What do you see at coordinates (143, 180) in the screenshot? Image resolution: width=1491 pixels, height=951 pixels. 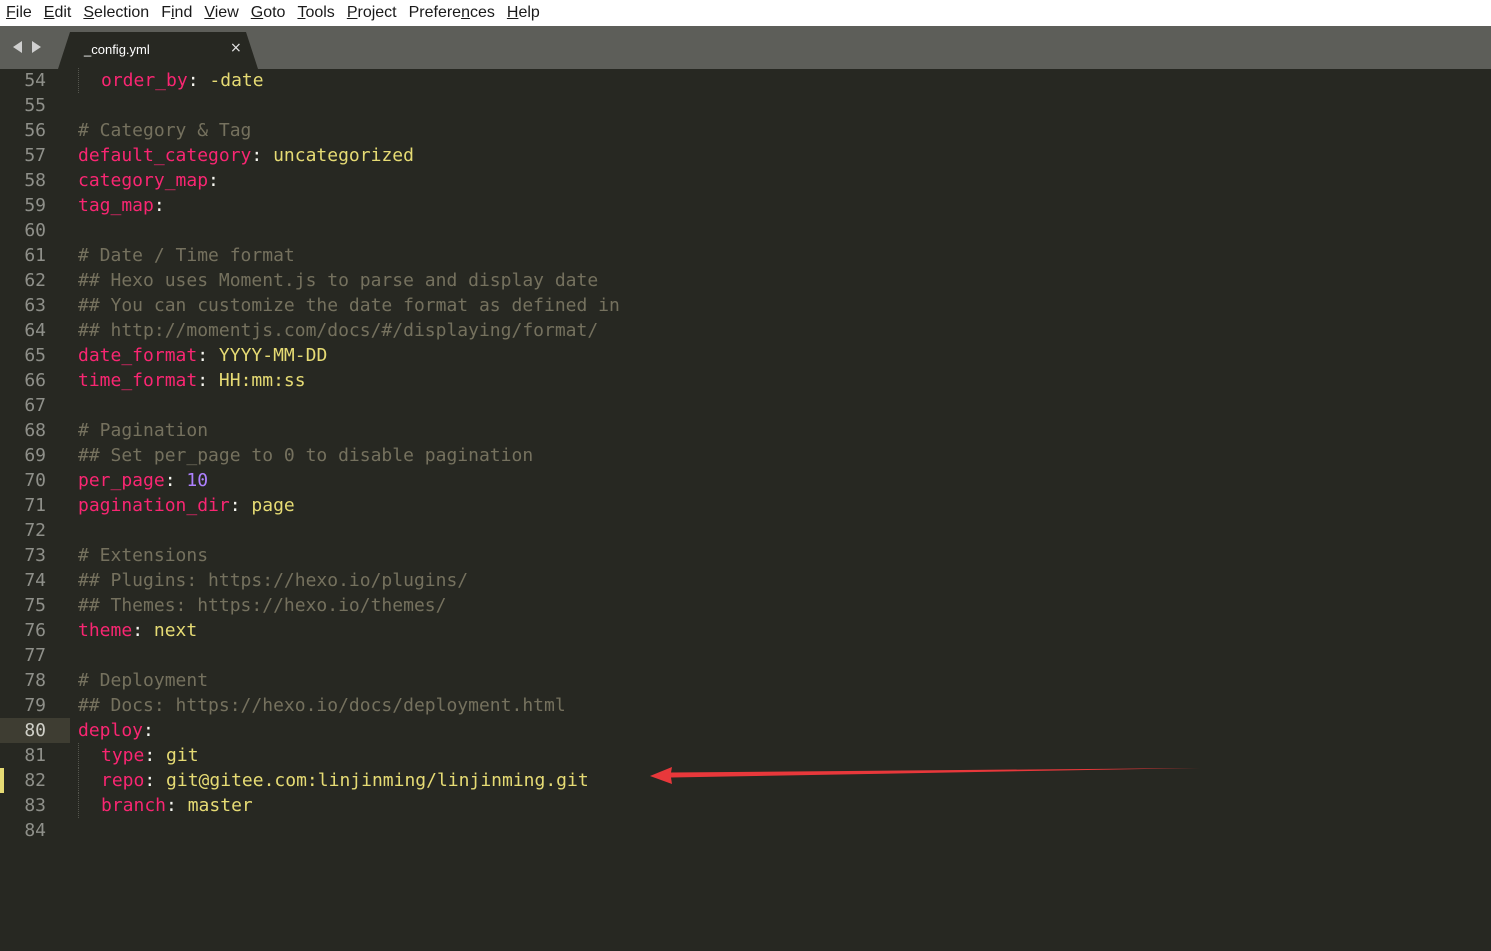 I see `yaml-key: category_map` at bounding box center [143, 180].